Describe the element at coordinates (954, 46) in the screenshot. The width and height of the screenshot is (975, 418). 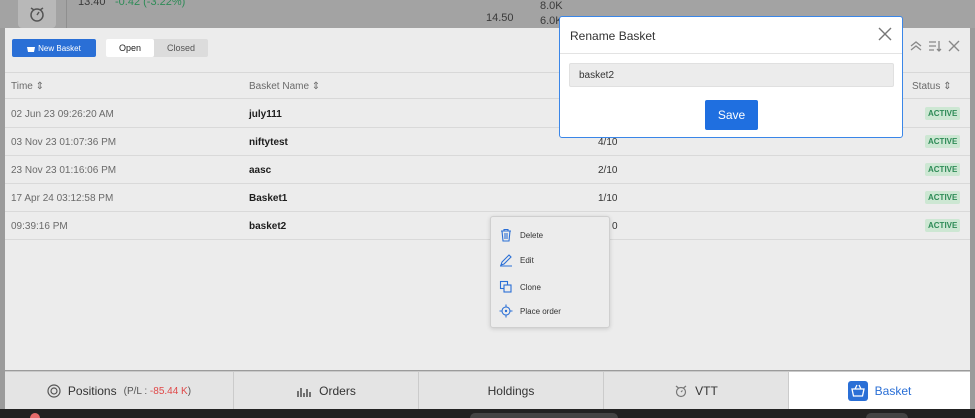
I see `close-panel-icon` at that location.